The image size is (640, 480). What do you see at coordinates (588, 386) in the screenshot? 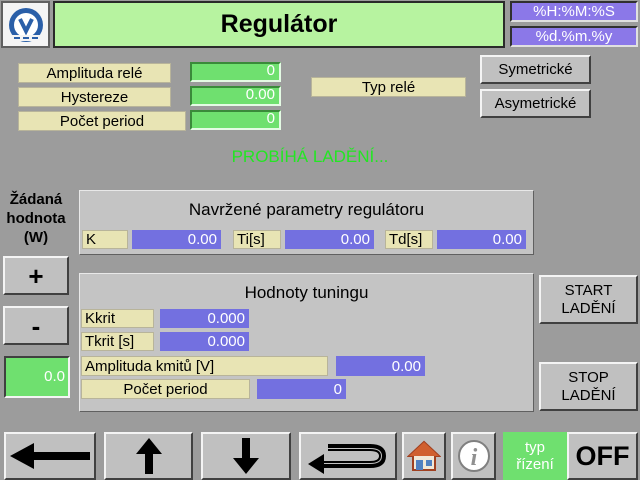
I see `stop-tuning-button: STOP LADĚNÍ` at bounding box center [588, 386].